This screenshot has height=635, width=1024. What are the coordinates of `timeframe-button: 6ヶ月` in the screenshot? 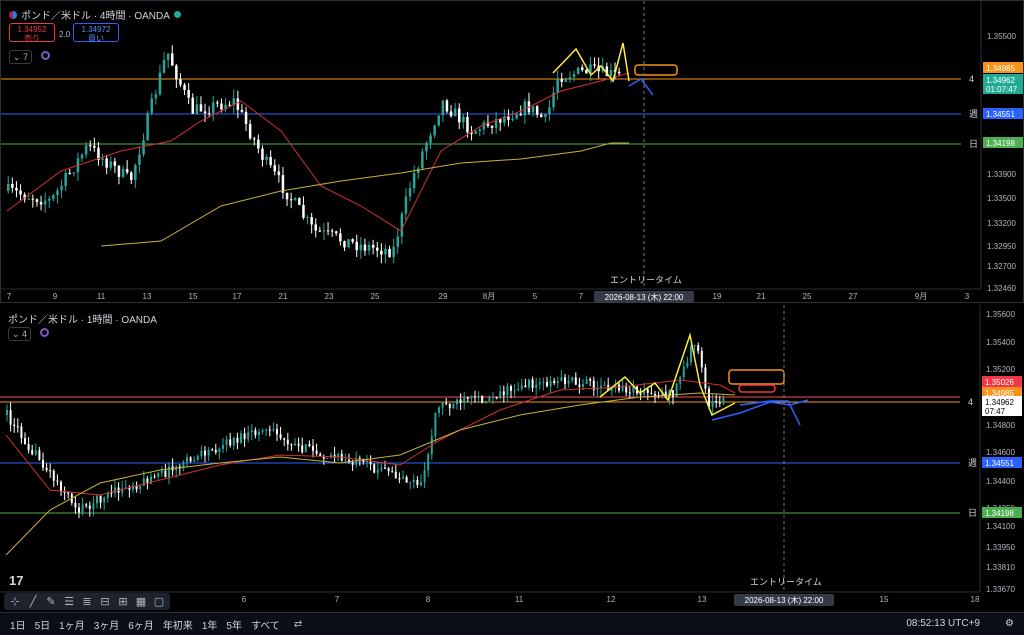 It's located at (141, 624).